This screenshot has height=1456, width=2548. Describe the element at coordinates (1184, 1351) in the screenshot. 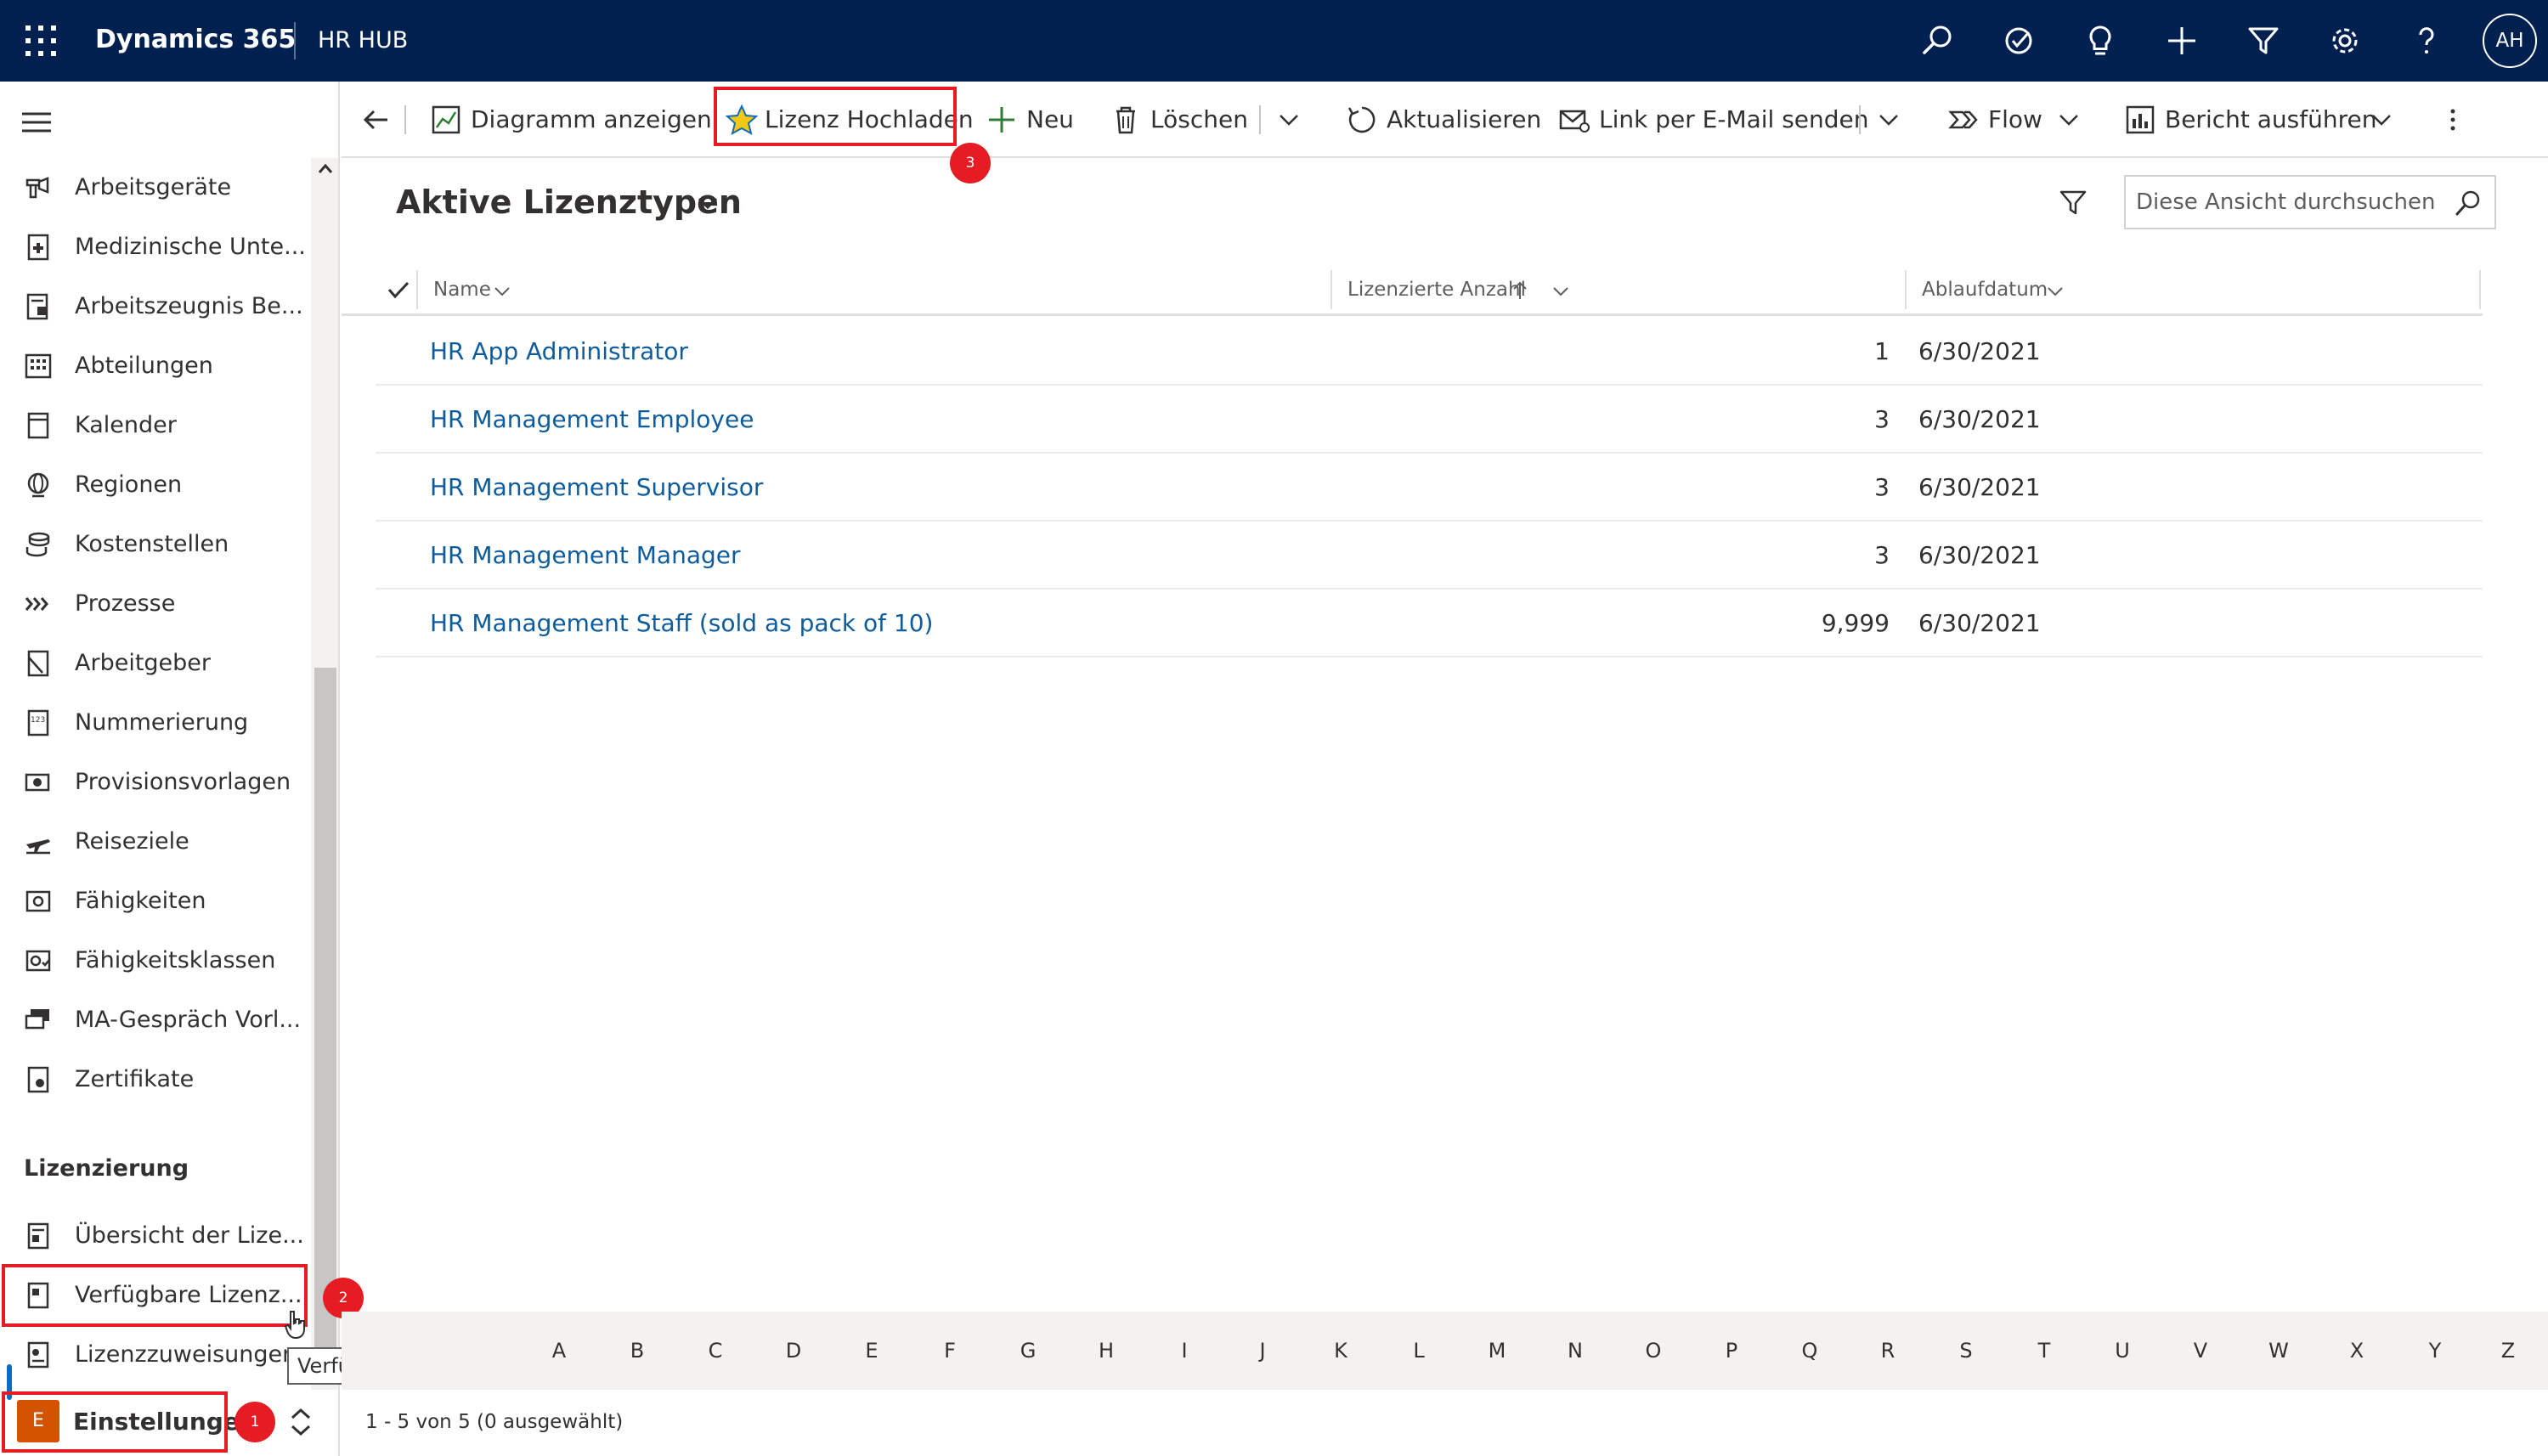

I see `jump-letter-i: I` at that location.